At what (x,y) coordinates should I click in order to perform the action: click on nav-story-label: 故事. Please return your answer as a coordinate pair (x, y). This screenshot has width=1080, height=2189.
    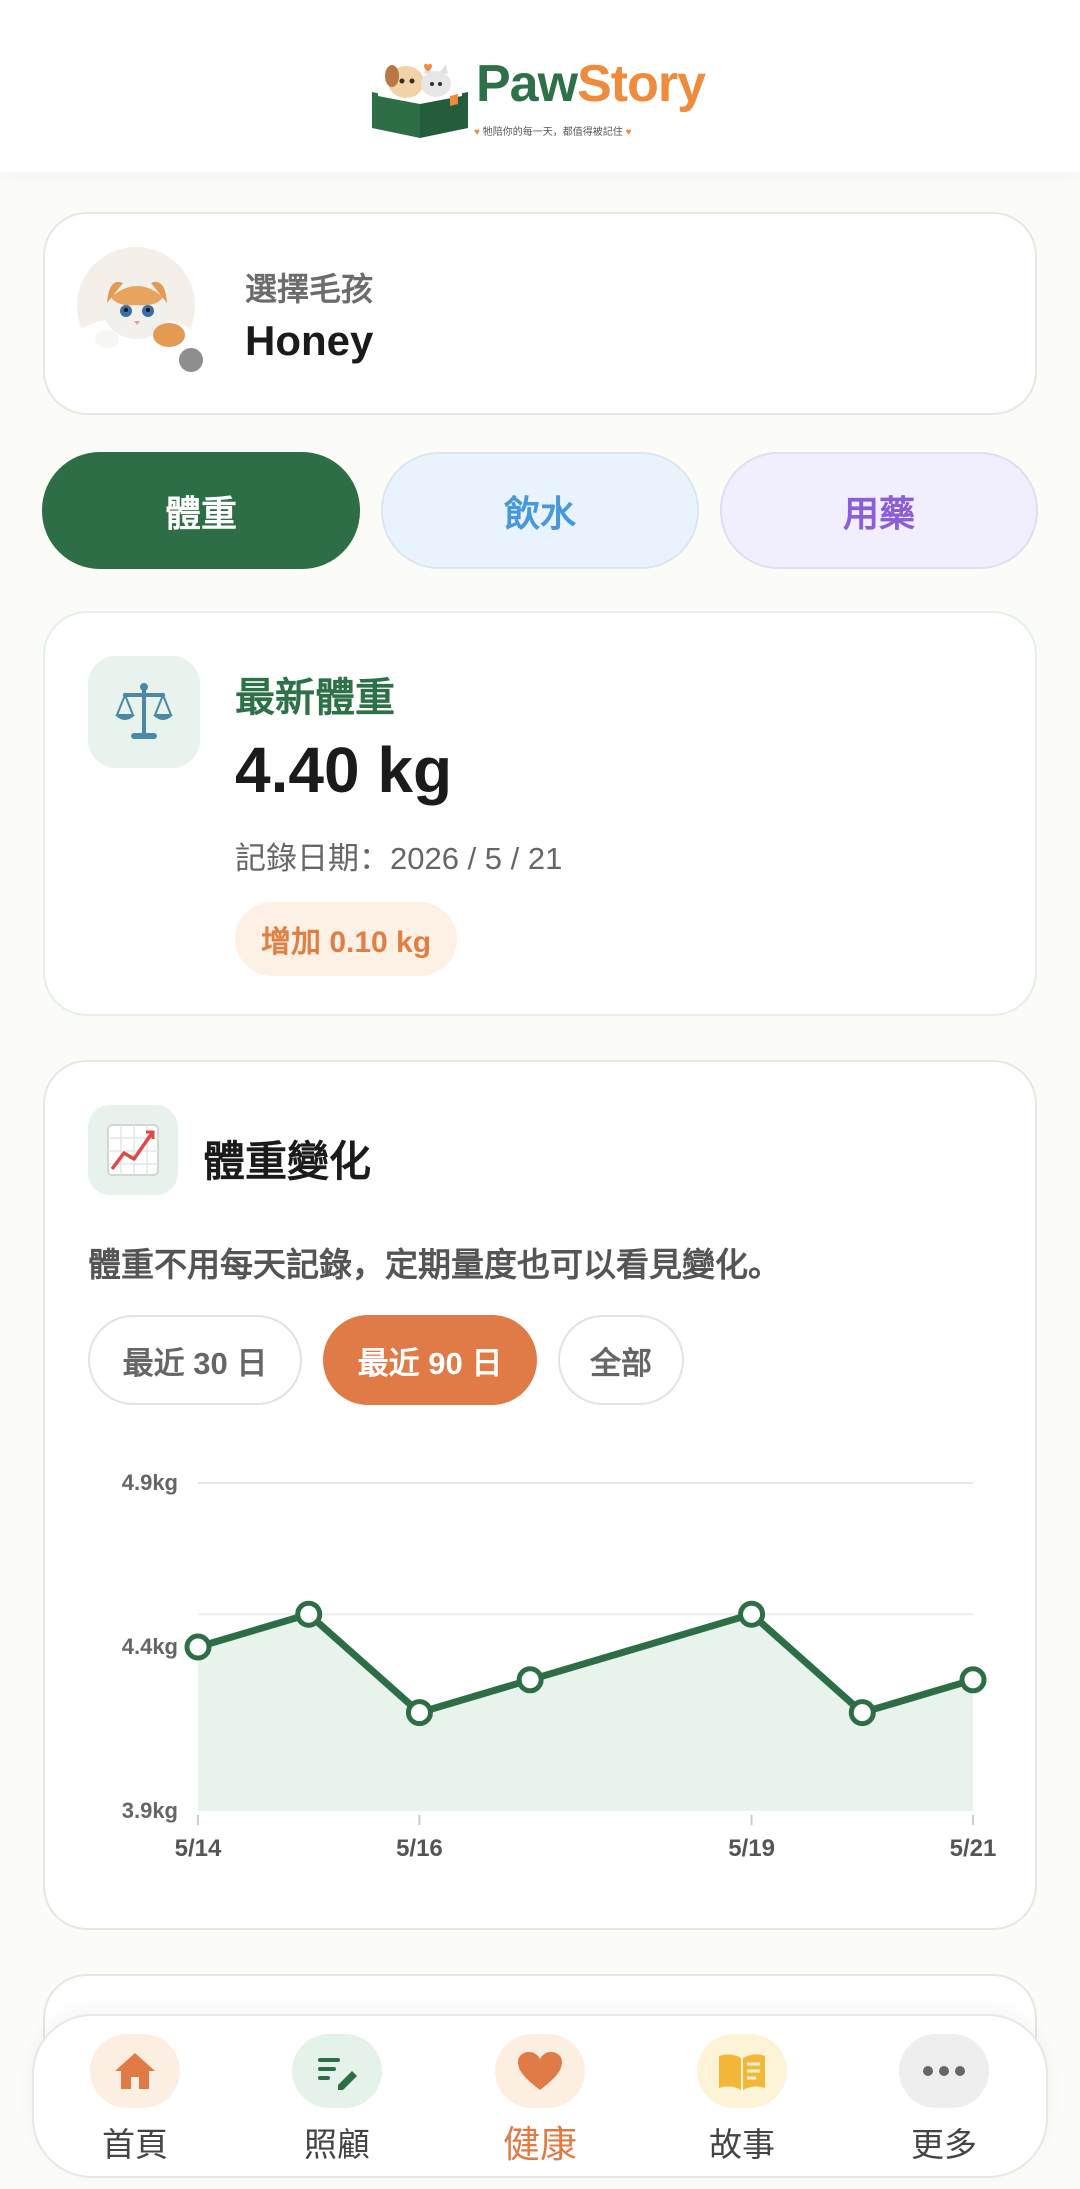
    Looking at the image, I should click on (742, 2144).